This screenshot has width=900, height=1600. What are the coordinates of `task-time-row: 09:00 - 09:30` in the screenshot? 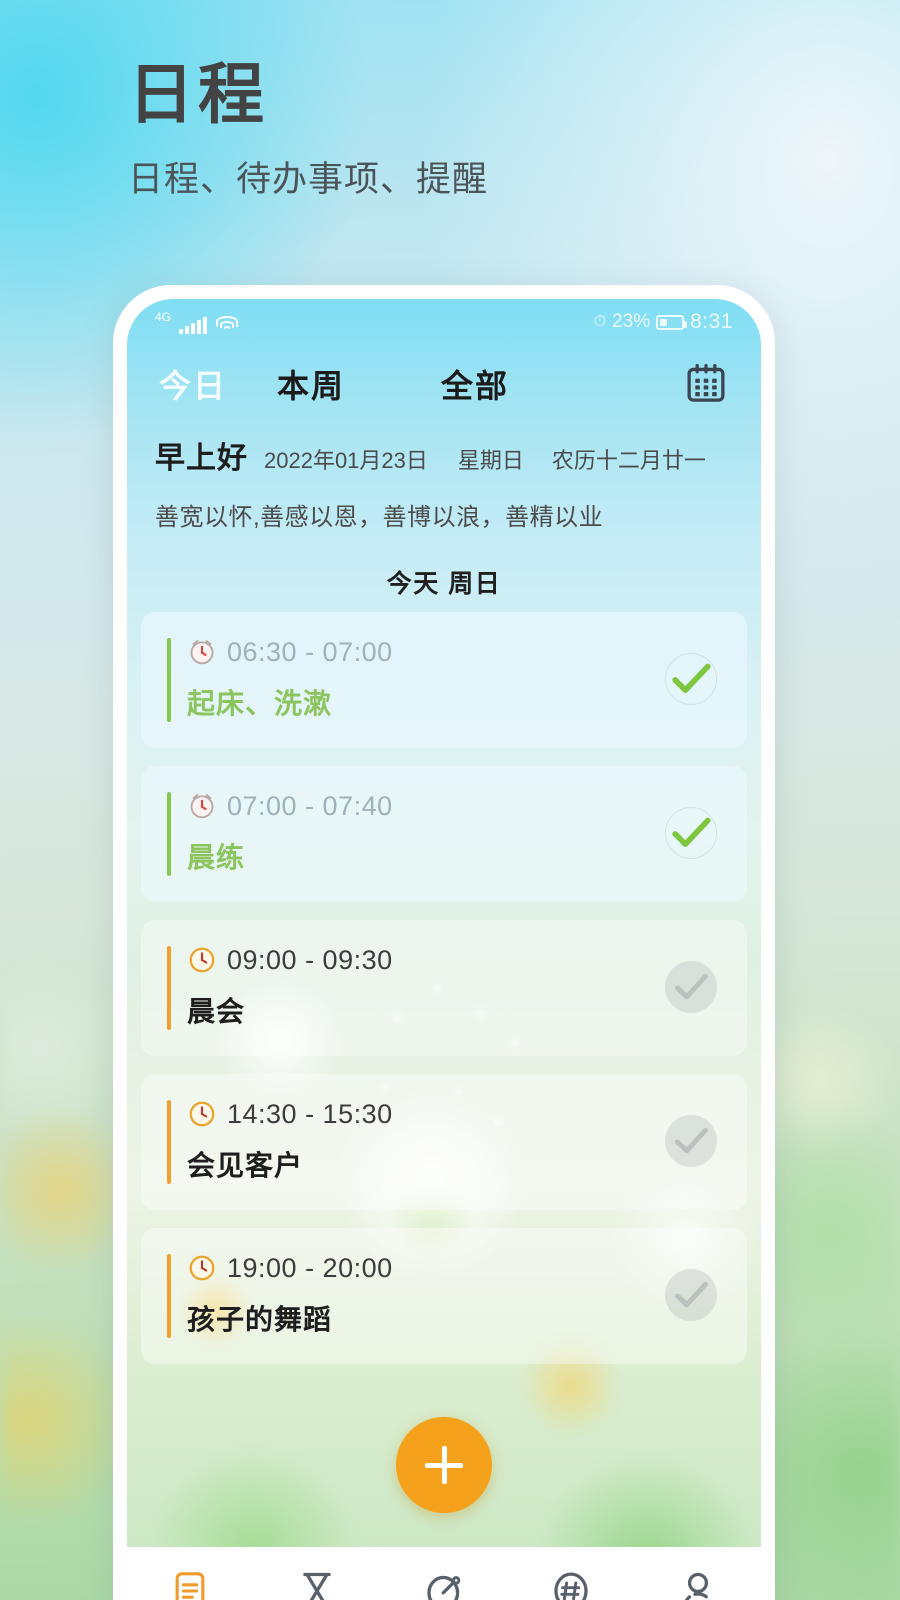 It's located at (425, 960).